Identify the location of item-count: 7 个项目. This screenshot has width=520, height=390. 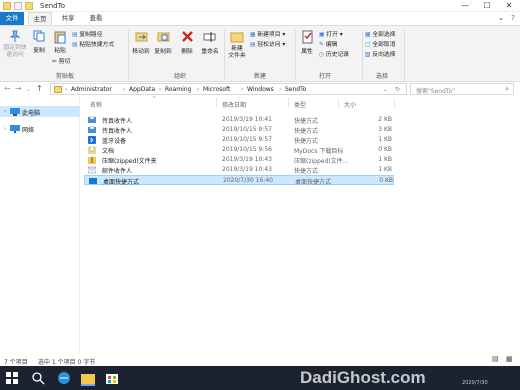
(16, 362).